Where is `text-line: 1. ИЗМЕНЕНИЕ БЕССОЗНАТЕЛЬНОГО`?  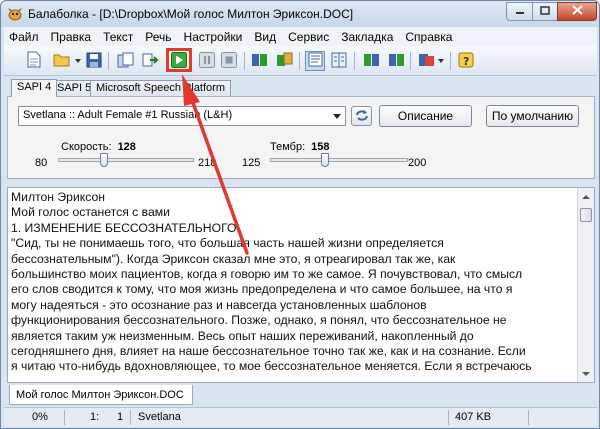 text-line: 1. ИЗМЕНЕНИЕ БЕССОЗНАТЕЛЬНОГО is located at coordinates (124, 227).